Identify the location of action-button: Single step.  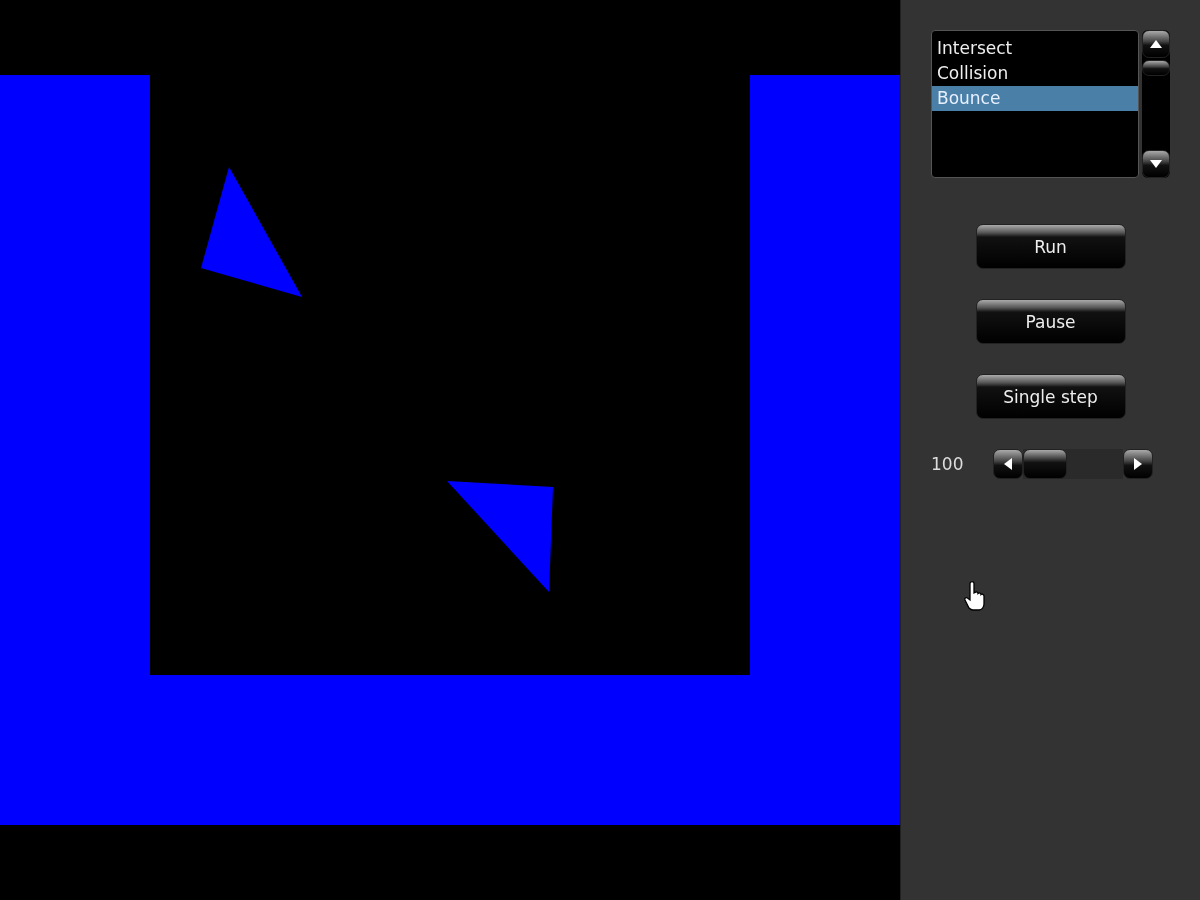
(1050, 396).